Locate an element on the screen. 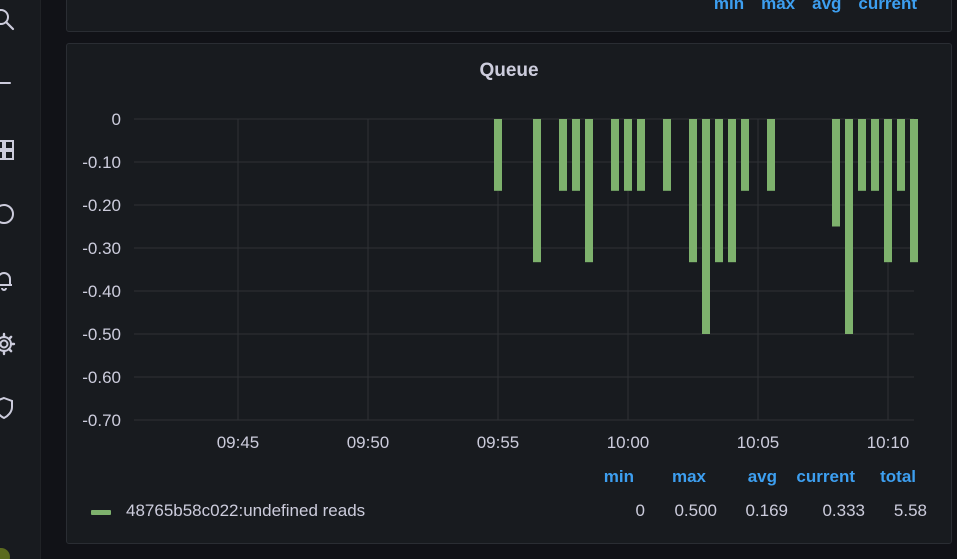  settings-icon is located at coordinates (8, 344).